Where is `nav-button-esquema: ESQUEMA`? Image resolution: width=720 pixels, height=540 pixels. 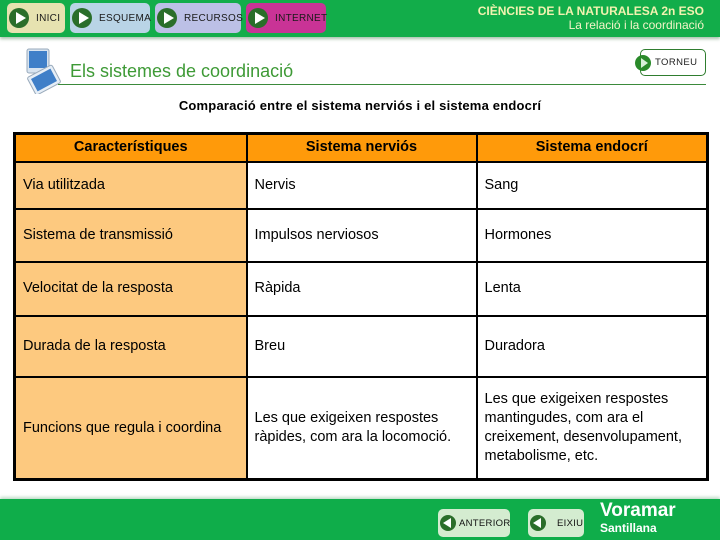
nav-button-esquema: ESQUEMA is located at coordinates (111, 18).